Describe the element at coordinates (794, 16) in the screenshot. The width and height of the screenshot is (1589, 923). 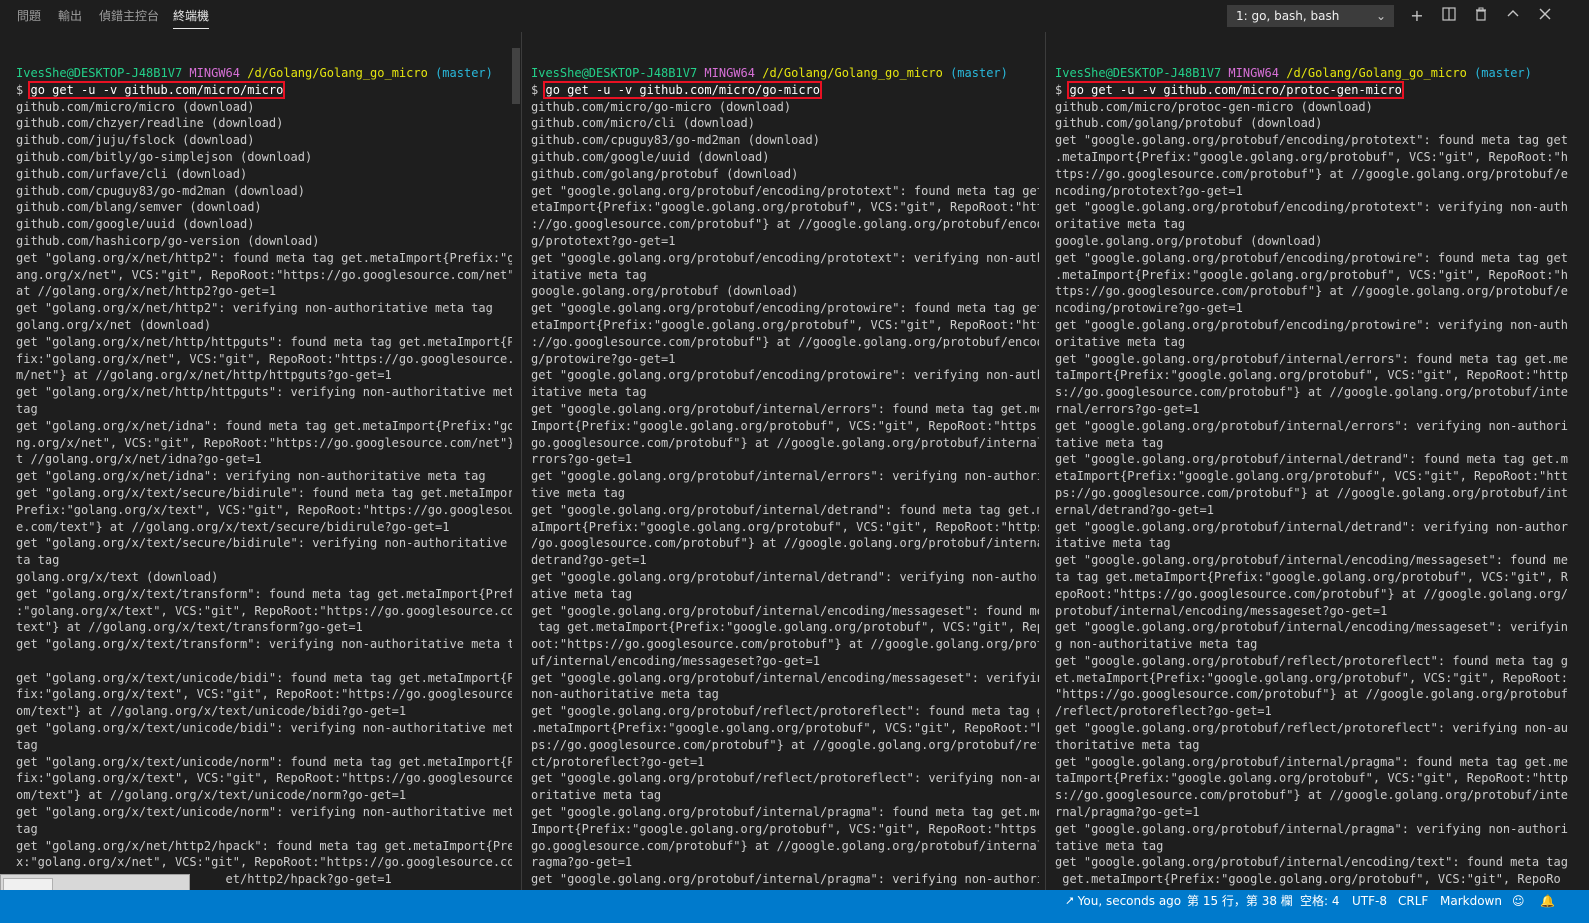
I see `panel-header: 問題 輸出 偵錯主控台 終端機 1: go, bash, bash ⌄ +` at that location.